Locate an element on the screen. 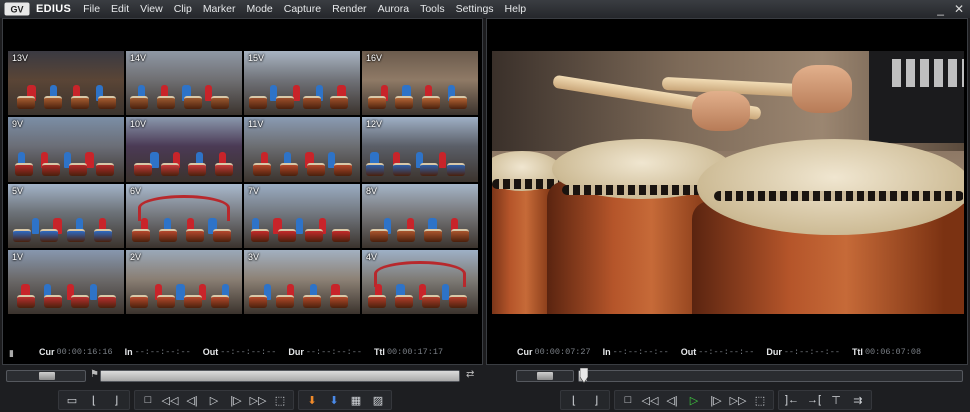  recorder-out-value: --:--:--:-- is located at coordinates (726, 352).